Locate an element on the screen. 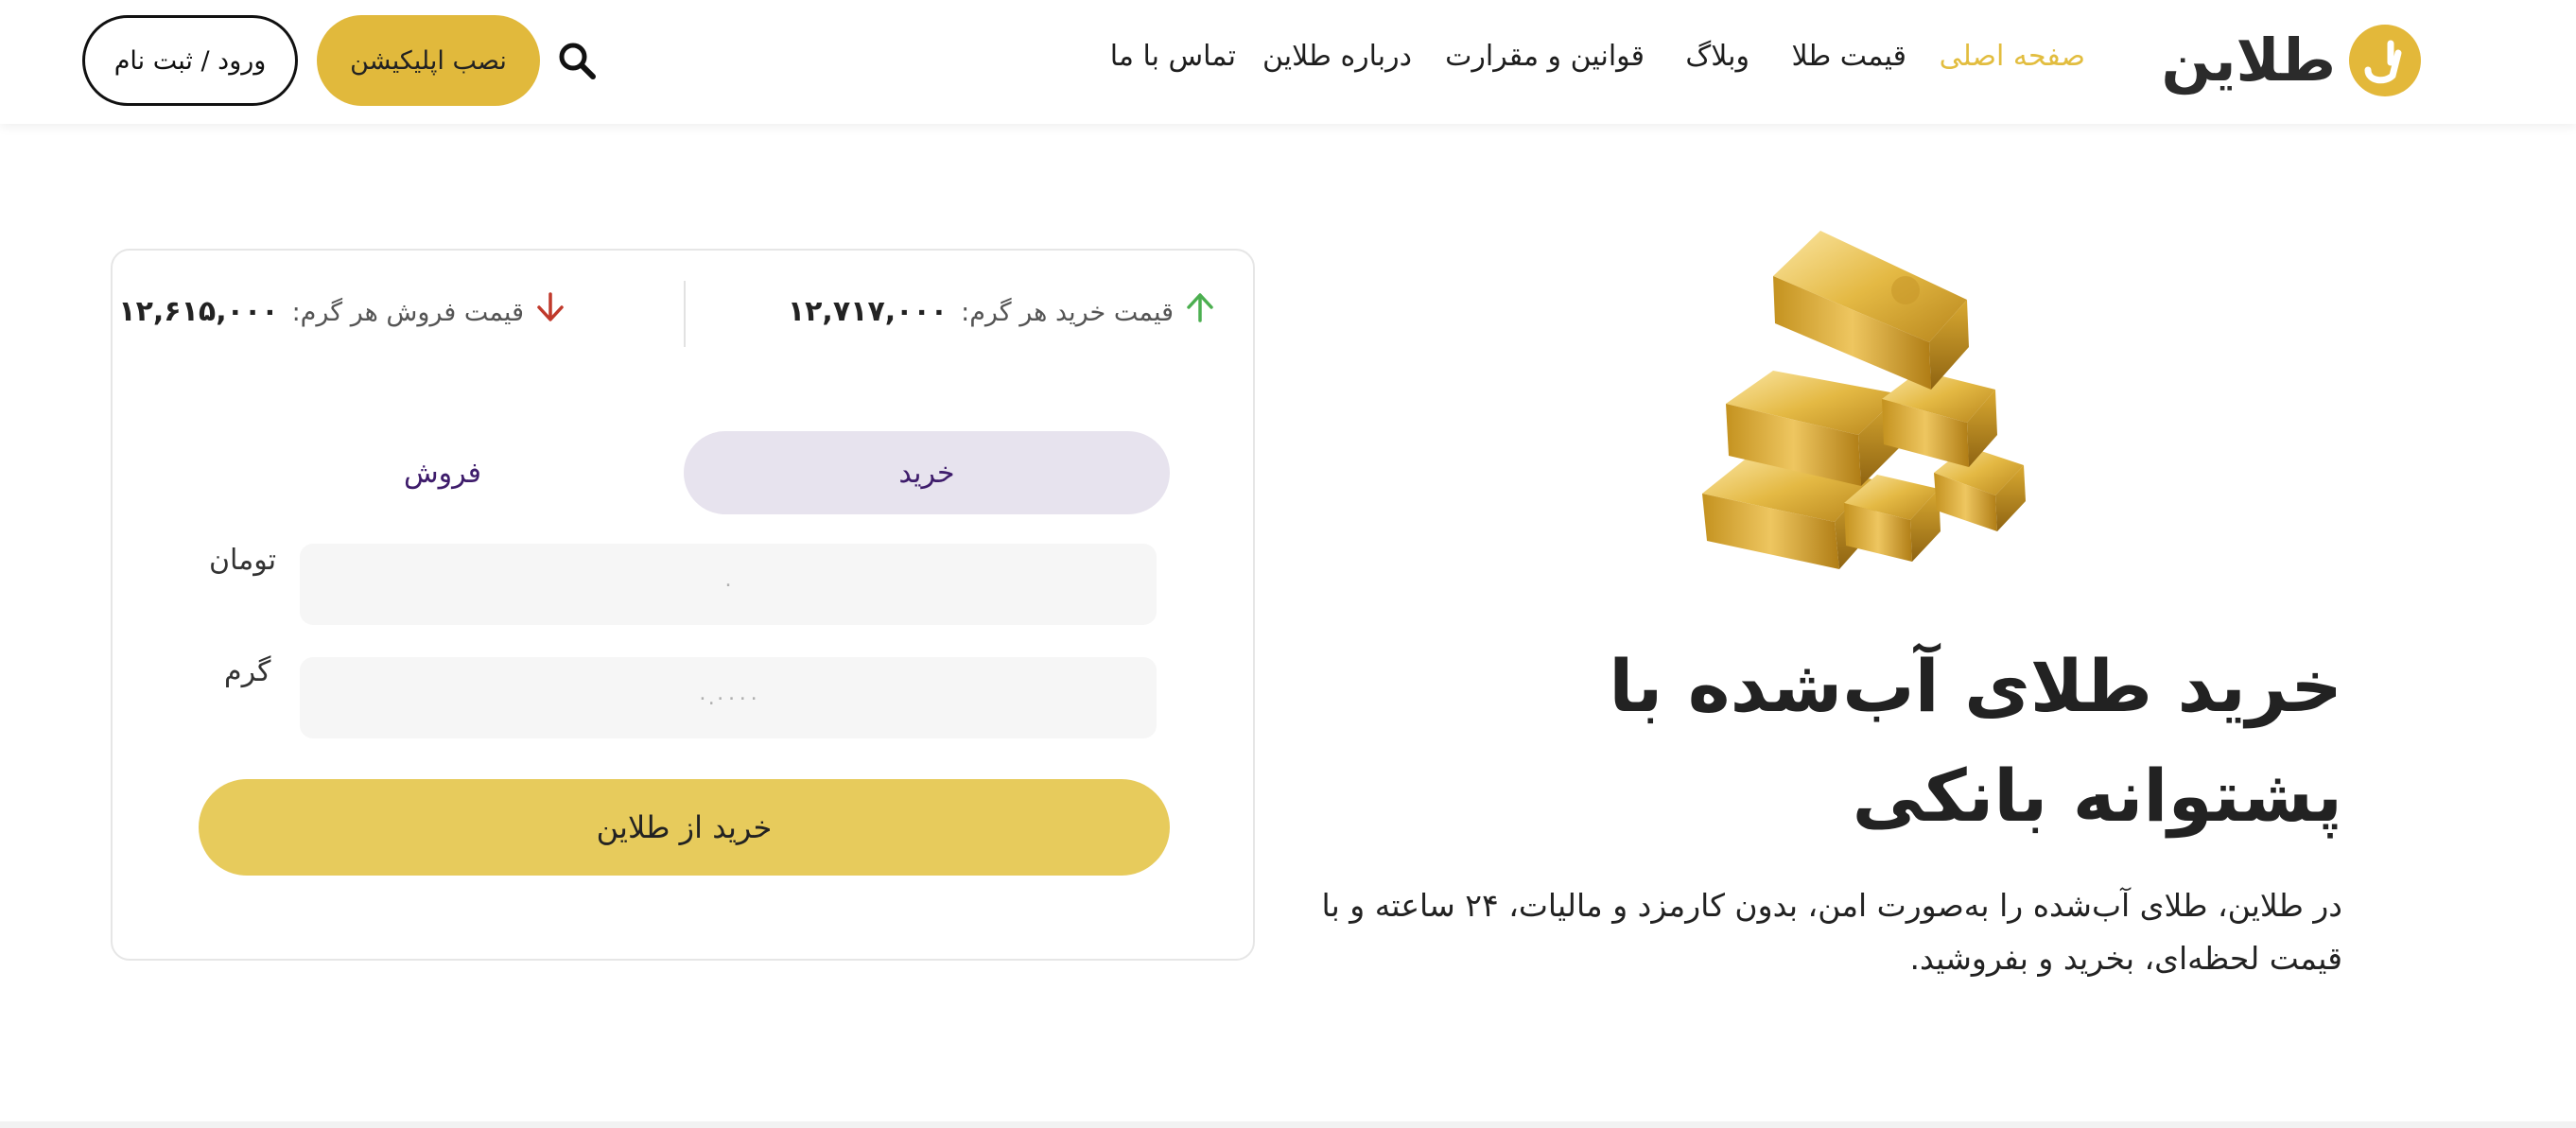 This screenshot has height=1128, width=2576. toman-label: تومان is located at coordinates (243, 561).